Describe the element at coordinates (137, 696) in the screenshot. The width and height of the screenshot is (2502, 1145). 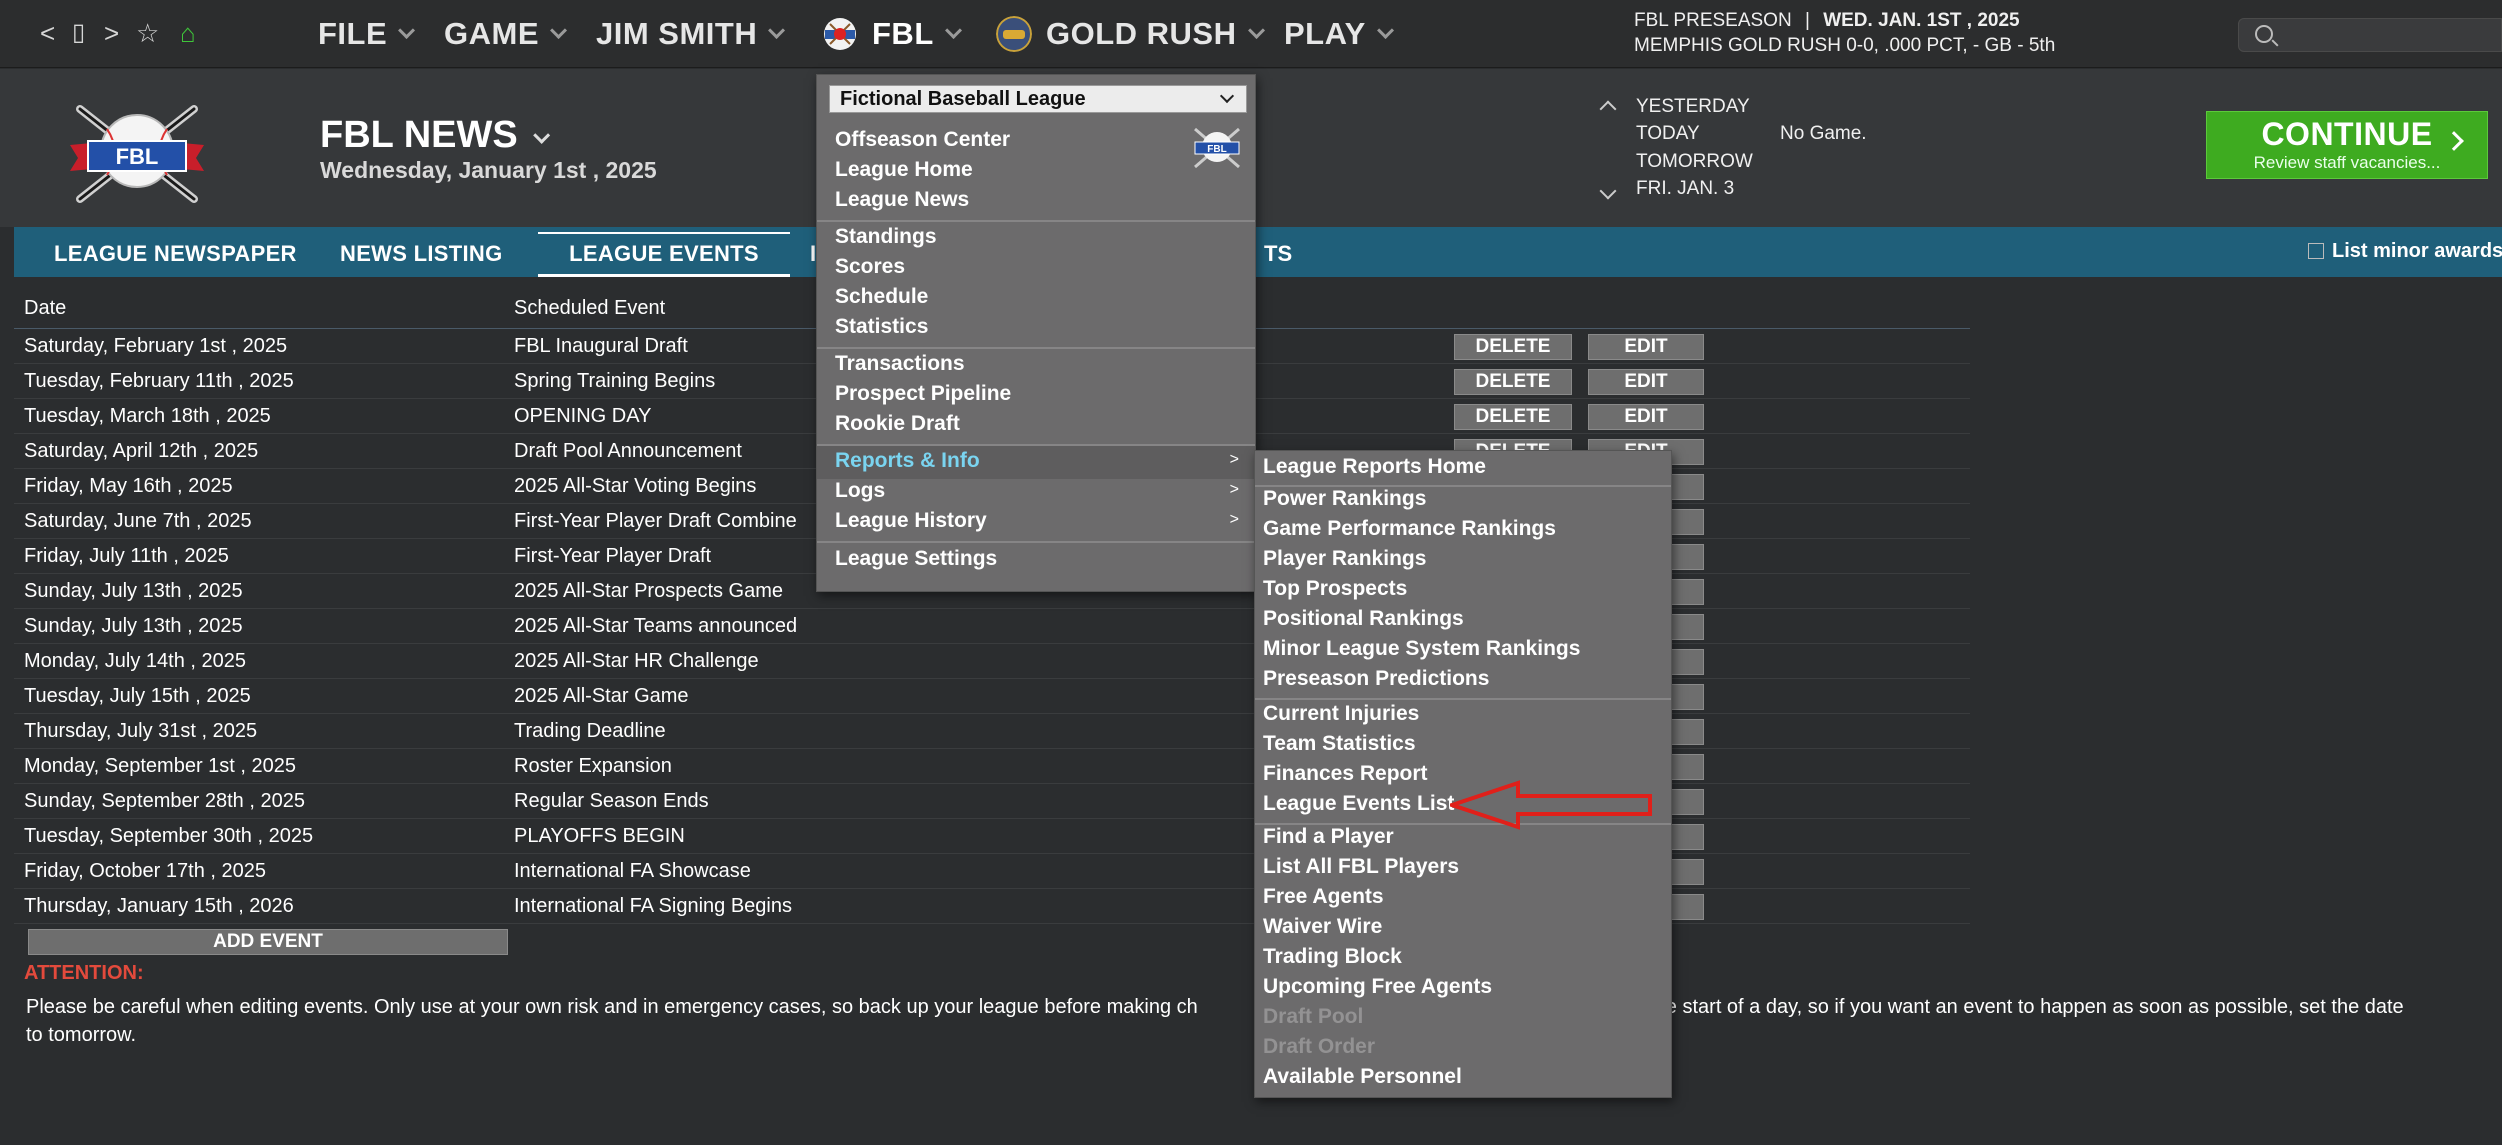
I see `event-date: Tuesday, July 15th , 2025` at that location.